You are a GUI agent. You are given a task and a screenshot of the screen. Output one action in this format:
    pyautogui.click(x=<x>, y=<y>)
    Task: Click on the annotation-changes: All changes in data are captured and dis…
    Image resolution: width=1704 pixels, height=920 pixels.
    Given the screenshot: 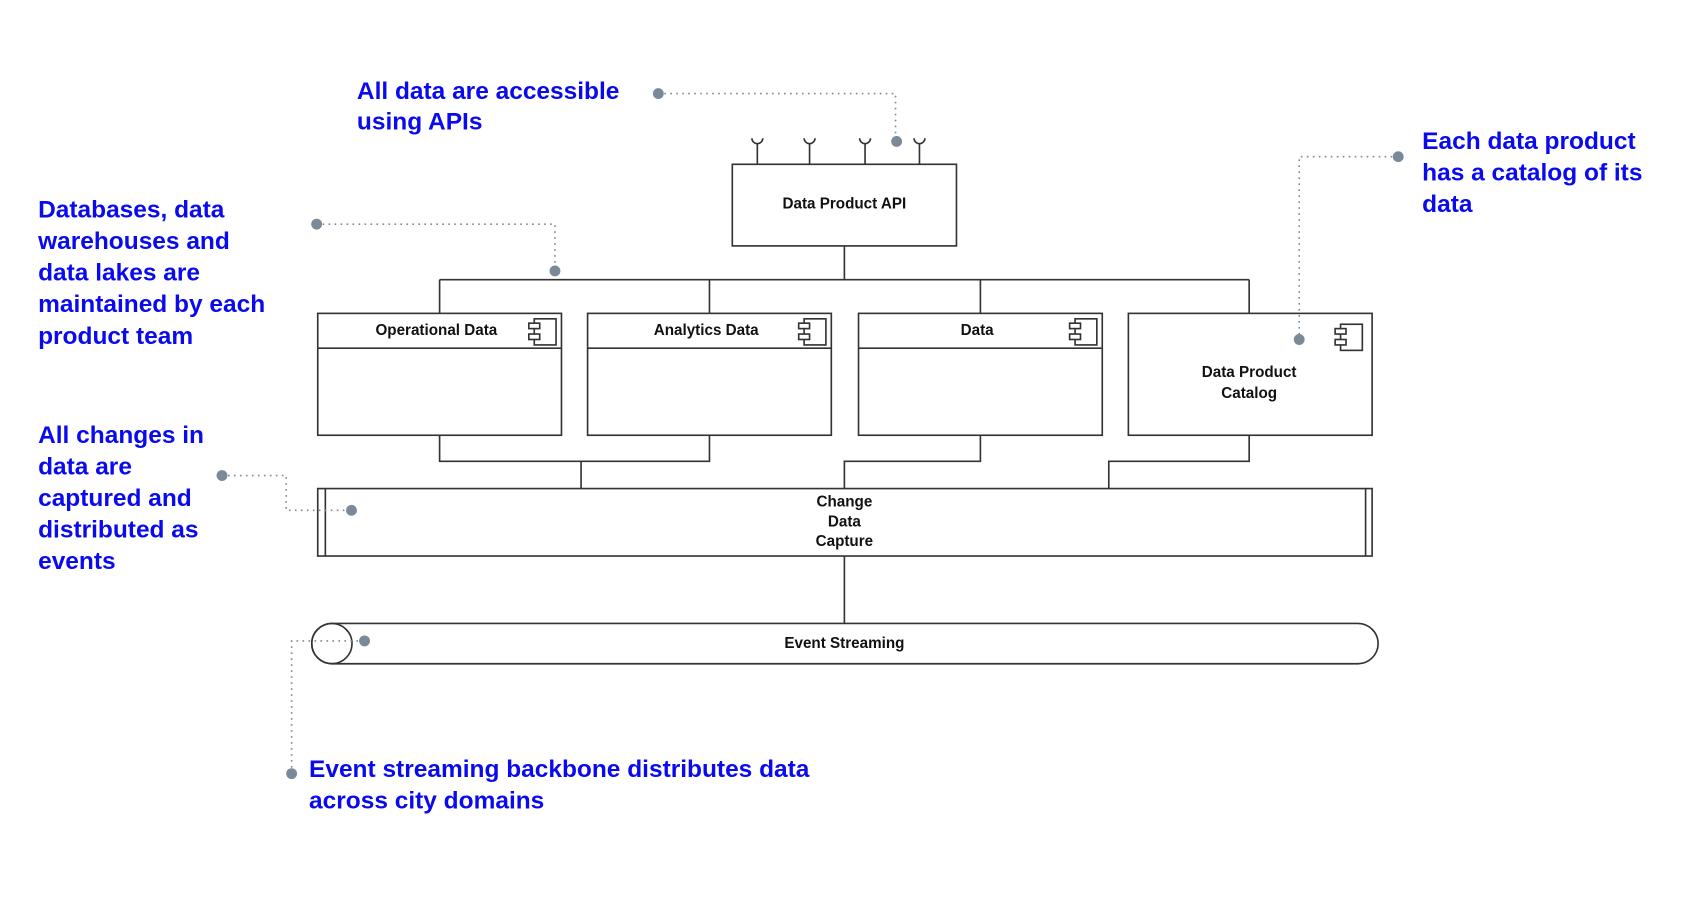 What is the action you would take?
    pyautogui.click(x=121, y=498)
    